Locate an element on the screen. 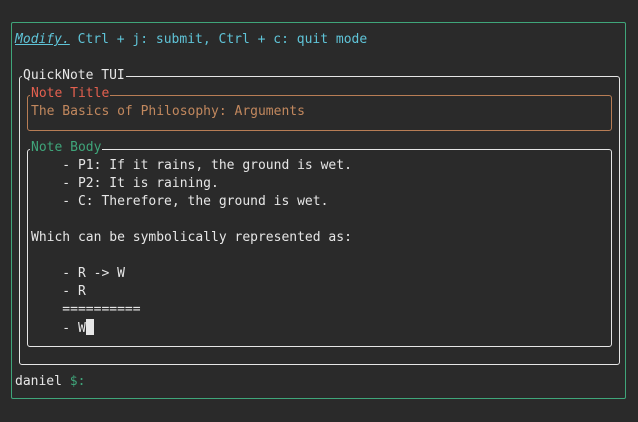 The height and width of the screenshot is (422, 638). note-body-line: ========== is located at coordinates (86, 309).